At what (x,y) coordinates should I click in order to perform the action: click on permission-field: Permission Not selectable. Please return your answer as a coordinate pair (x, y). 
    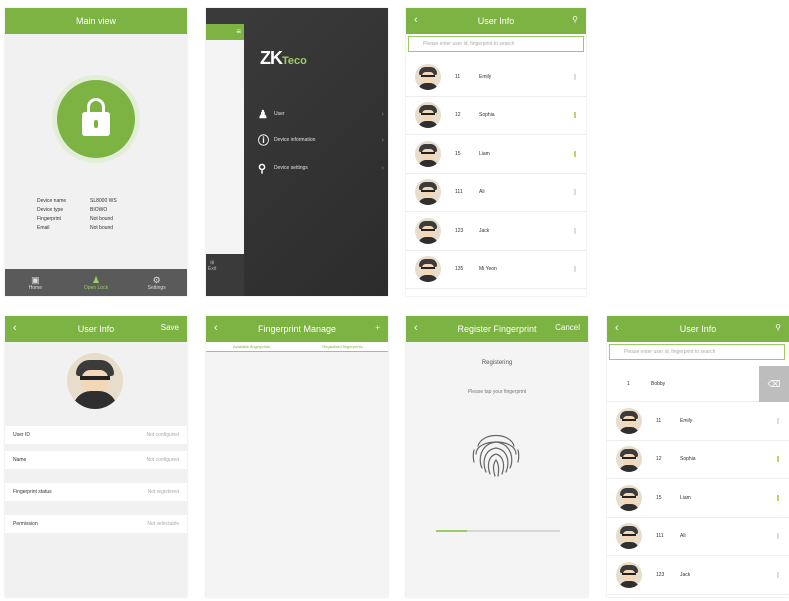
    Looking at the image, I should click on (96, 524).